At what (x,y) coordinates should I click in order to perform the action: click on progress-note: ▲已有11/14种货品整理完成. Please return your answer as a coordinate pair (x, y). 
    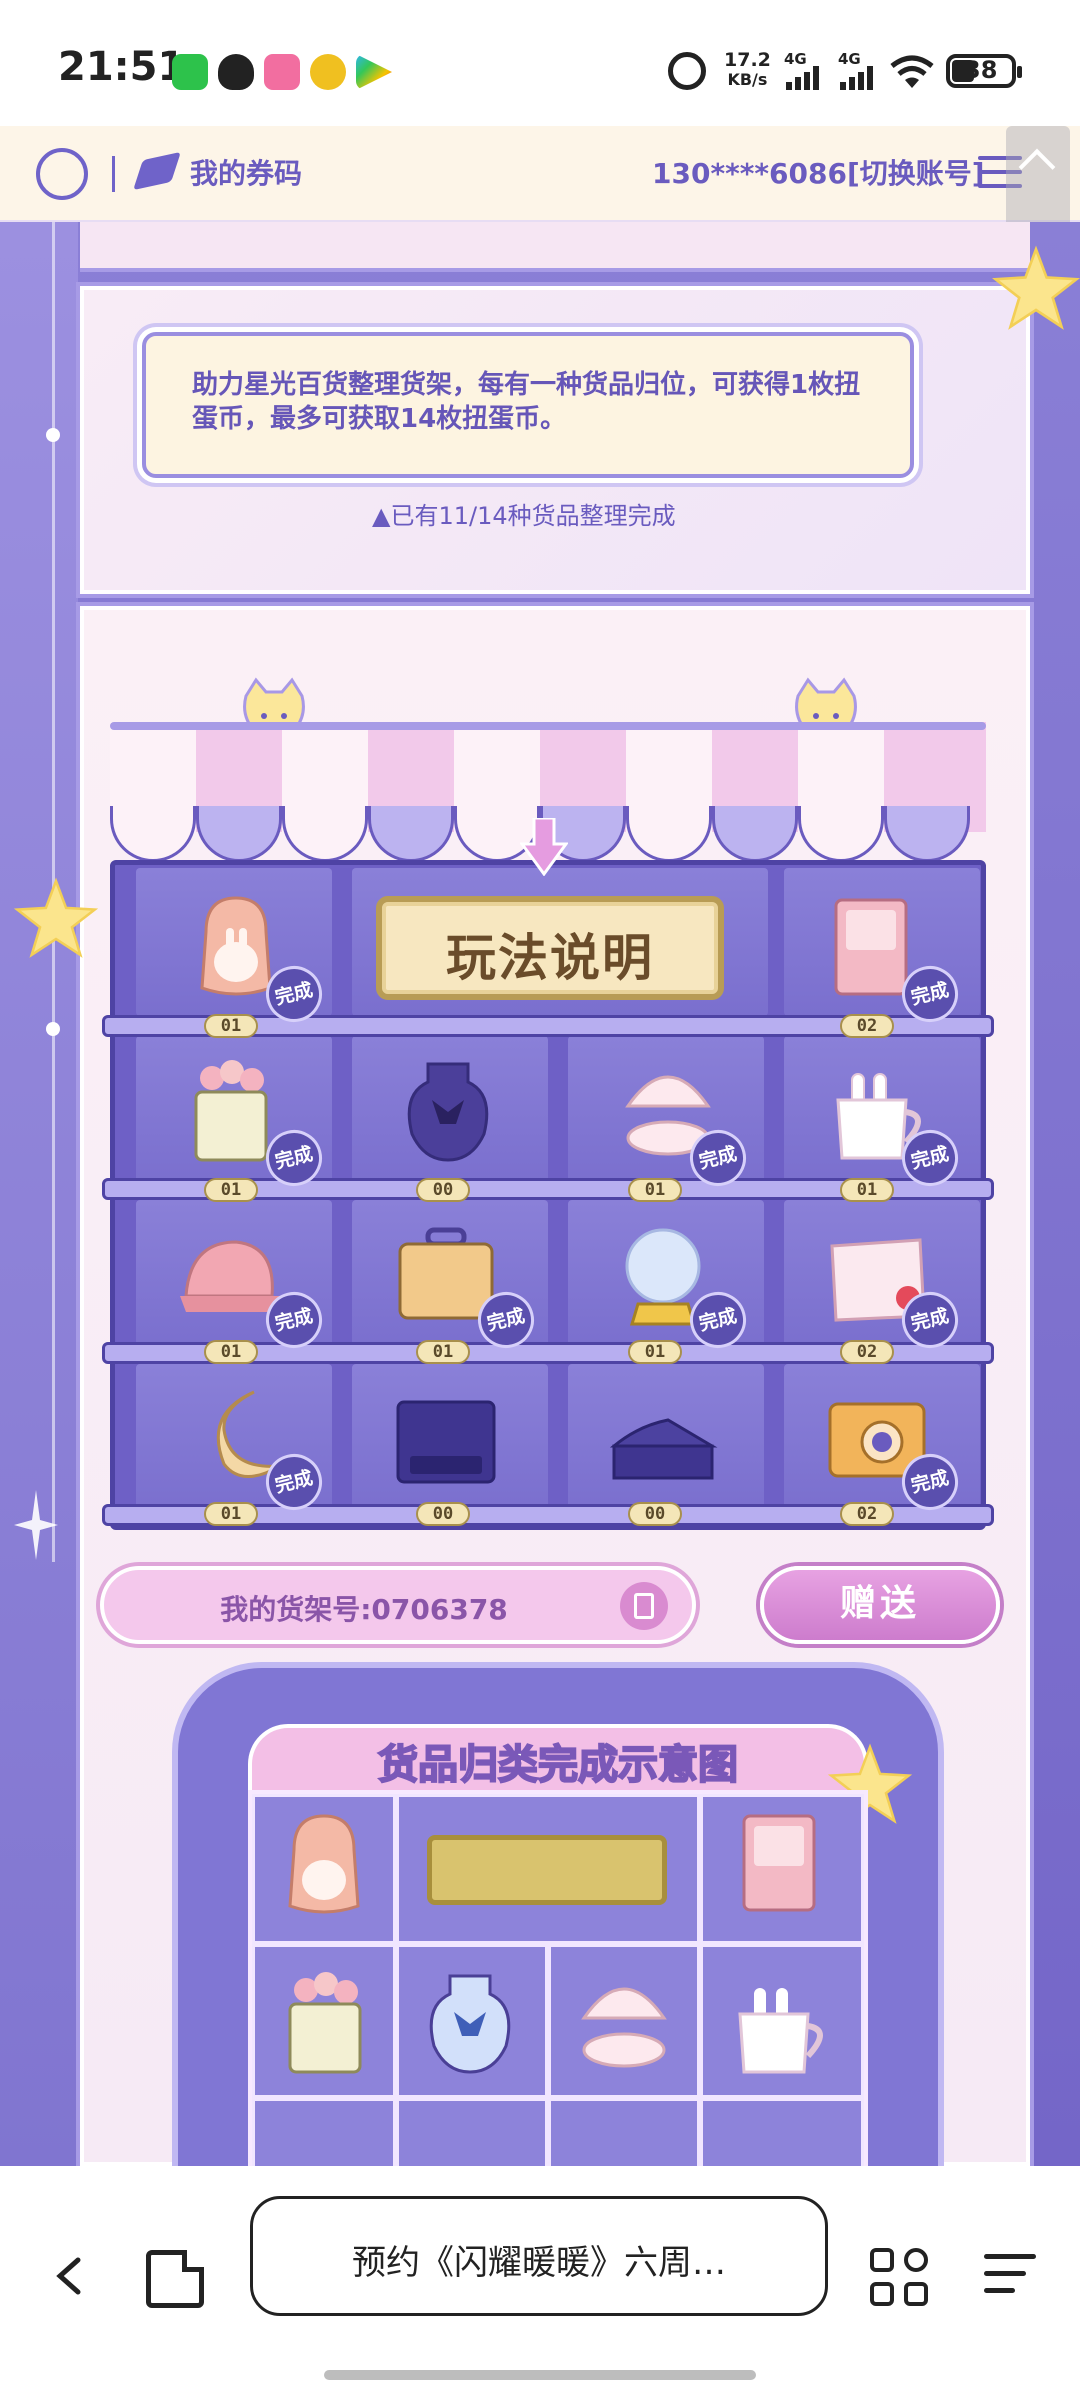
    Looking at the image, I should click on (524, 516).